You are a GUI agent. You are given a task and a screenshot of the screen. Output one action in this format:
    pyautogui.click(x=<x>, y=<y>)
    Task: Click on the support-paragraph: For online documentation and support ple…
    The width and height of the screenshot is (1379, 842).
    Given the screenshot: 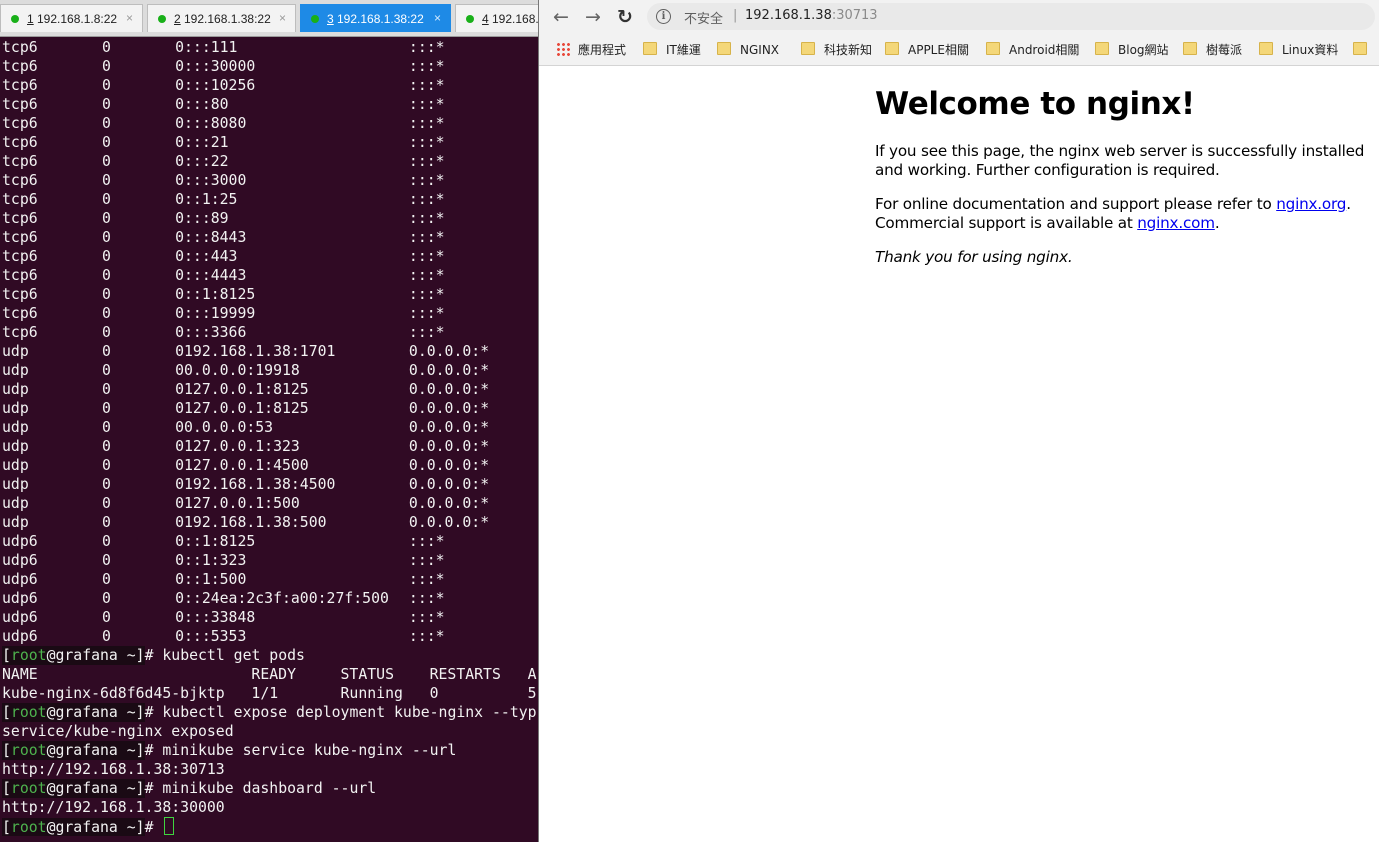 What is the action you would take?
    pyautogui.click(x=1127, y=214)
    